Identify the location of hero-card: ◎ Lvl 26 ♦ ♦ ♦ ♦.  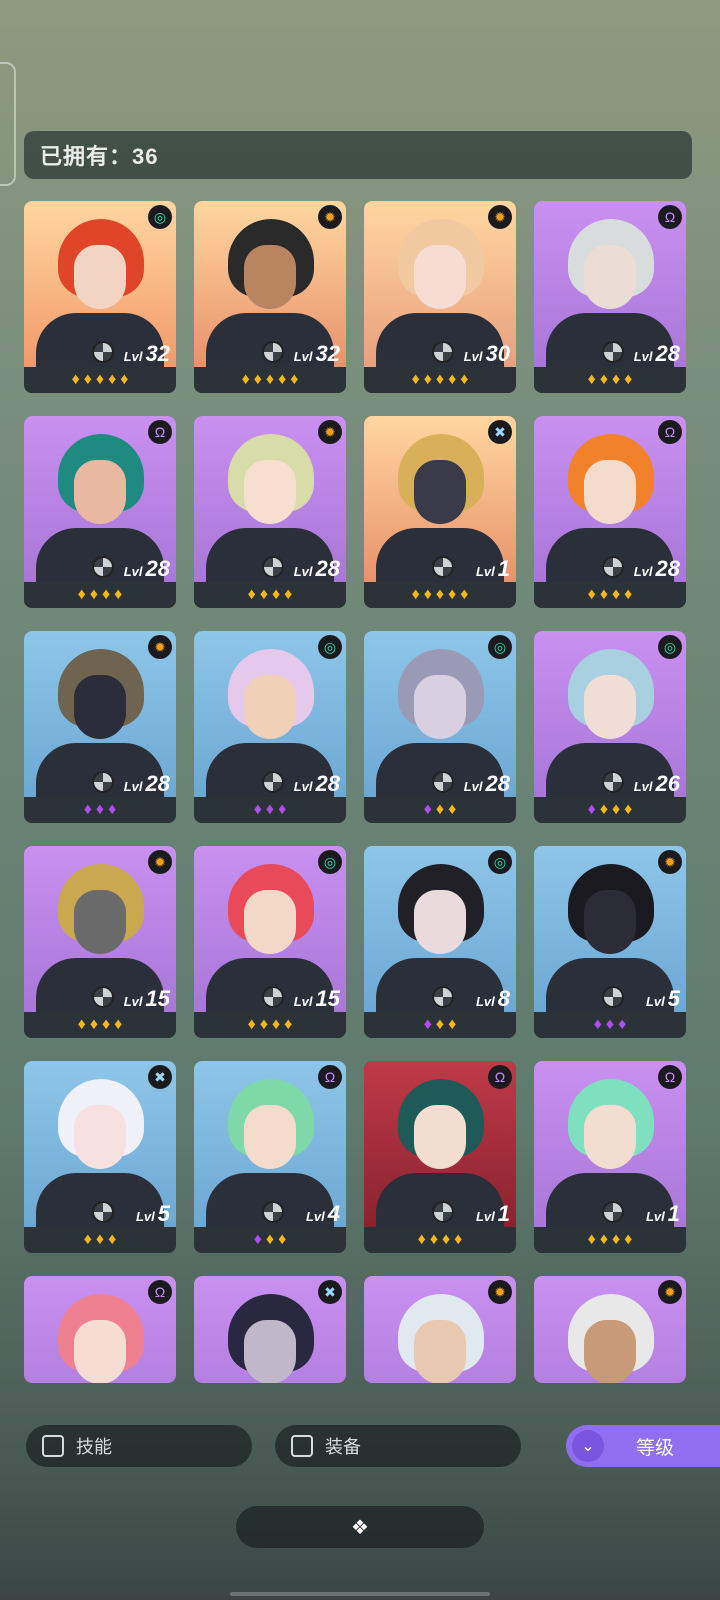
(610, 727).